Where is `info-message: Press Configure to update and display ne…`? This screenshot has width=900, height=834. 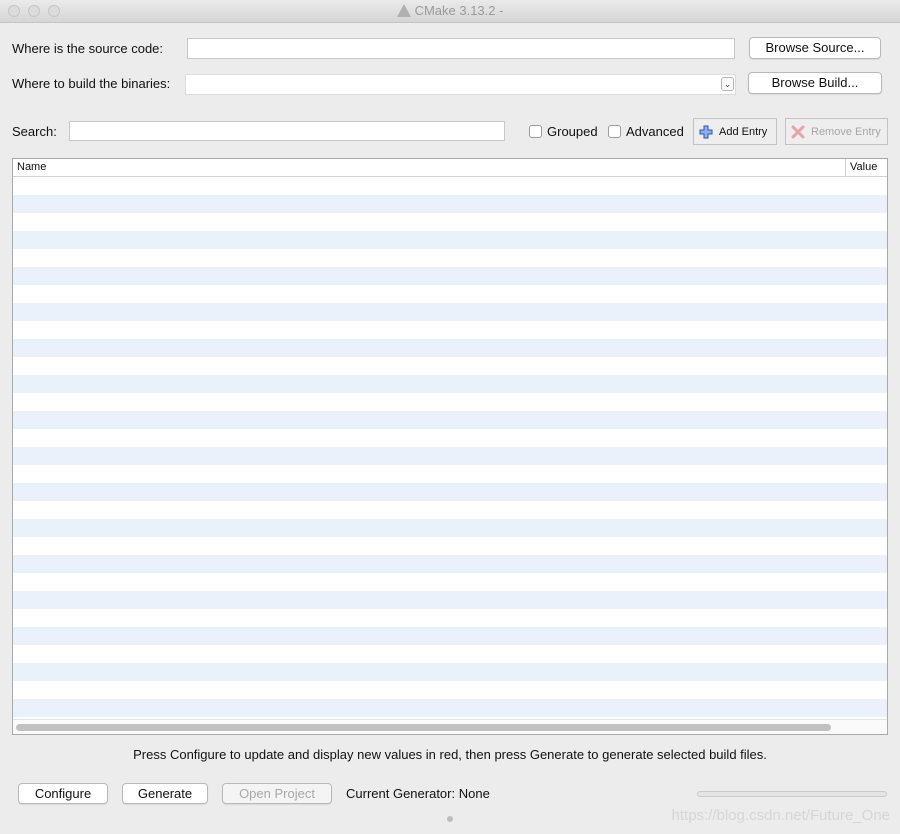 info-message: Press Configure to update and display ne… is located at coordinates (450, 754).